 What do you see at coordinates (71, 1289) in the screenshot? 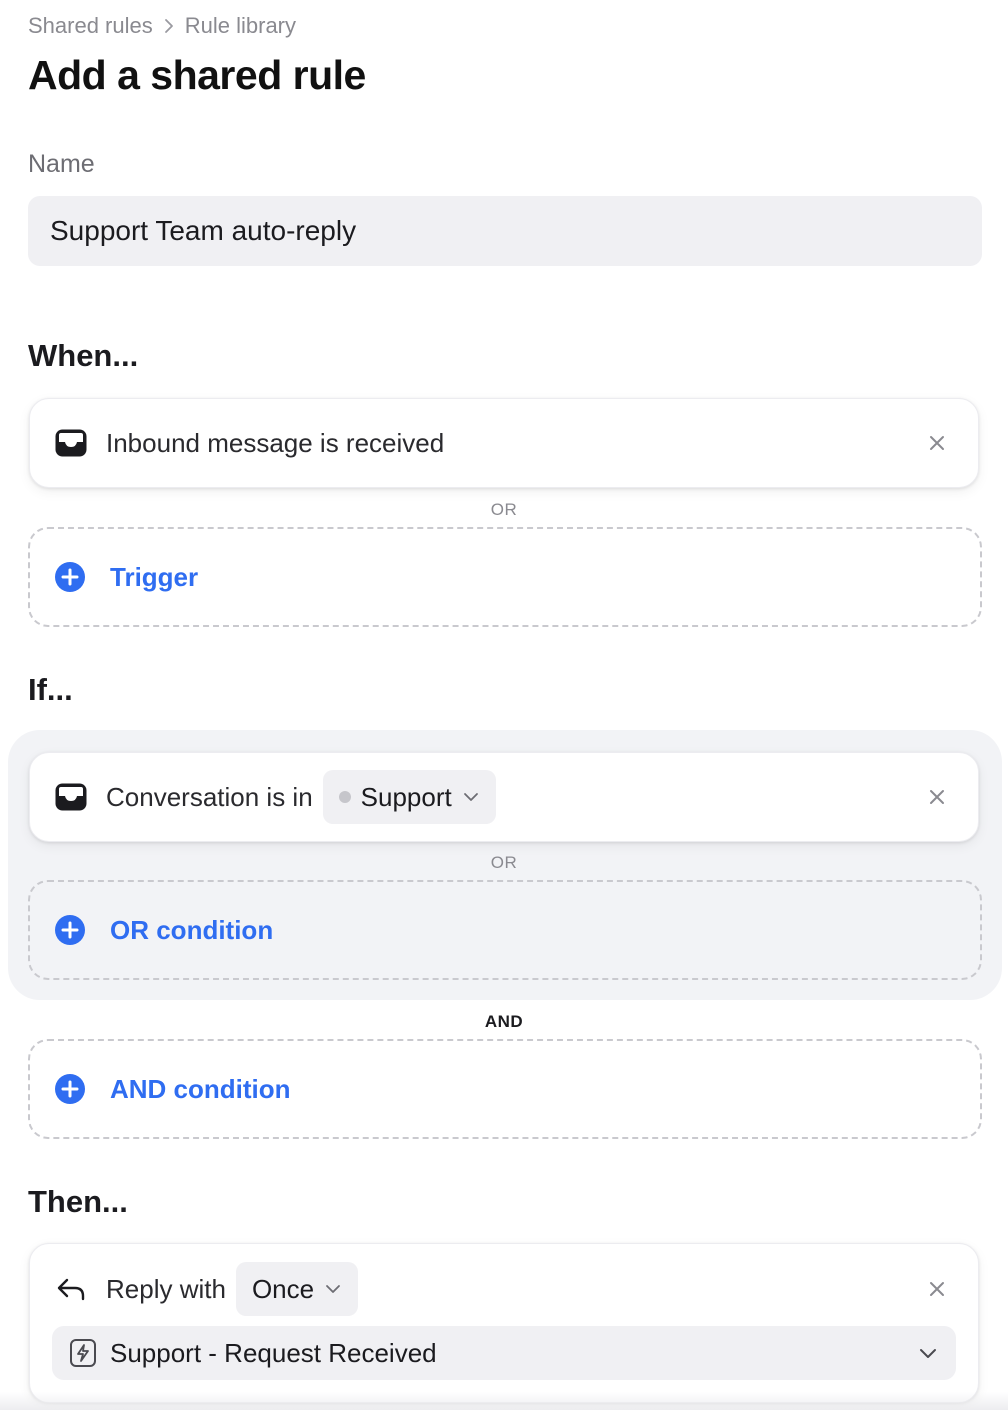
I see `reply-arrow-icon` at bounding box center [71, 1289].